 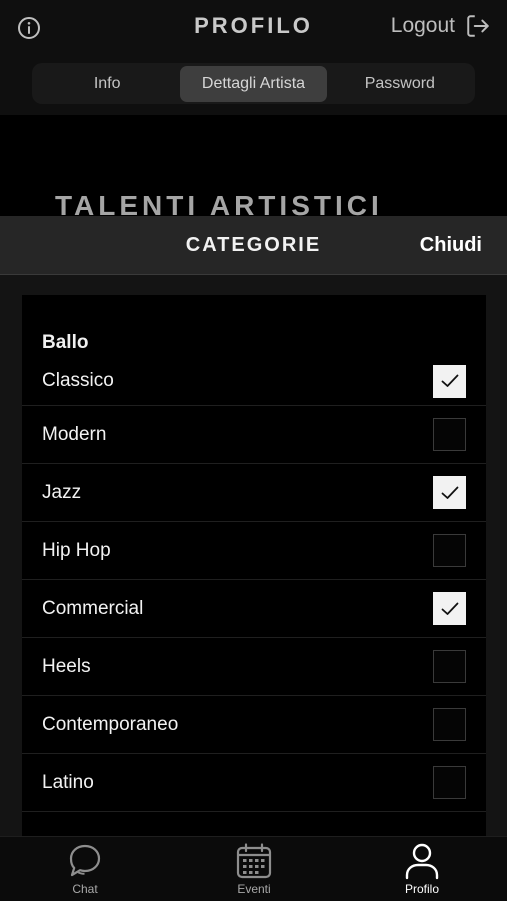 What do you see at coordinates (254, 609) in the screenshot?
I see `category-row: Commercial` at bounding box center [254, 609].